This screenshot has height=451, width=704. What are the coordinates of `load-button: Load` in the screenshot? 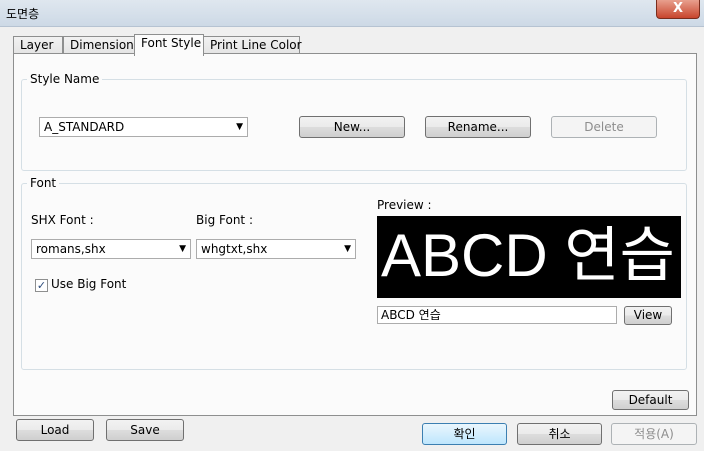 It's located at (55, 430).